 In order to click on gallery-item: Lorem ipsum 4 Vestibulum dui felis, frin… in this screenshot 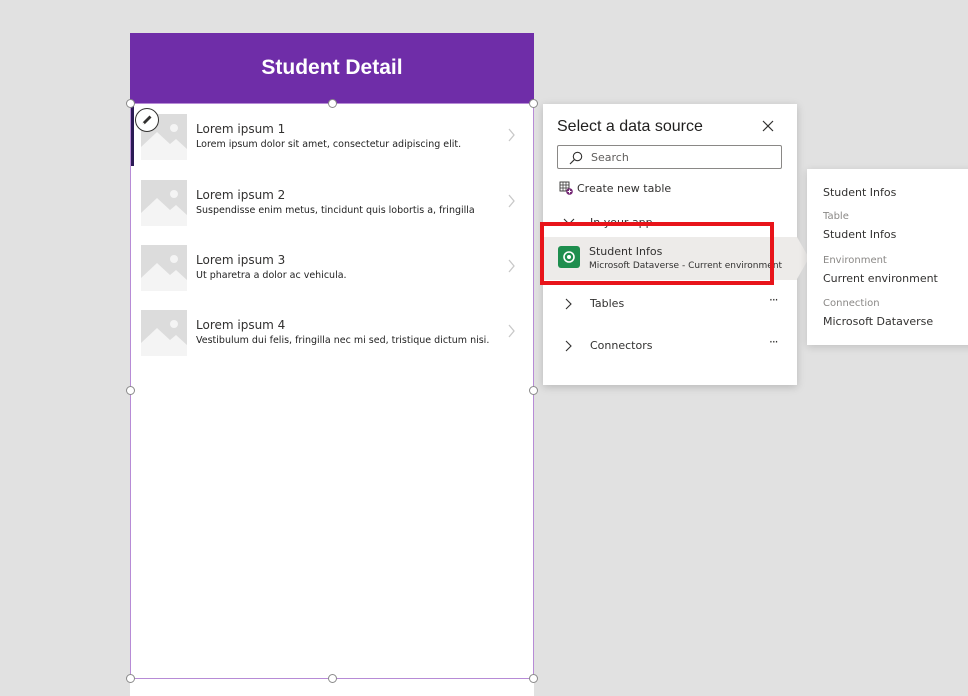, I will do `click(332, 332)`.